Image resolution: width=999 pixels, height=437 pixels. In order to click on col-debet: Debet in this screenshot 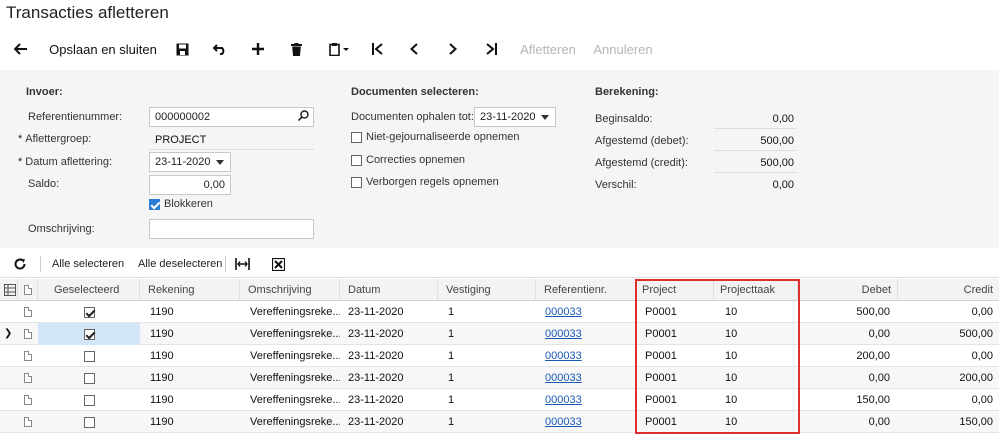, I will do `click(848, 290)`.